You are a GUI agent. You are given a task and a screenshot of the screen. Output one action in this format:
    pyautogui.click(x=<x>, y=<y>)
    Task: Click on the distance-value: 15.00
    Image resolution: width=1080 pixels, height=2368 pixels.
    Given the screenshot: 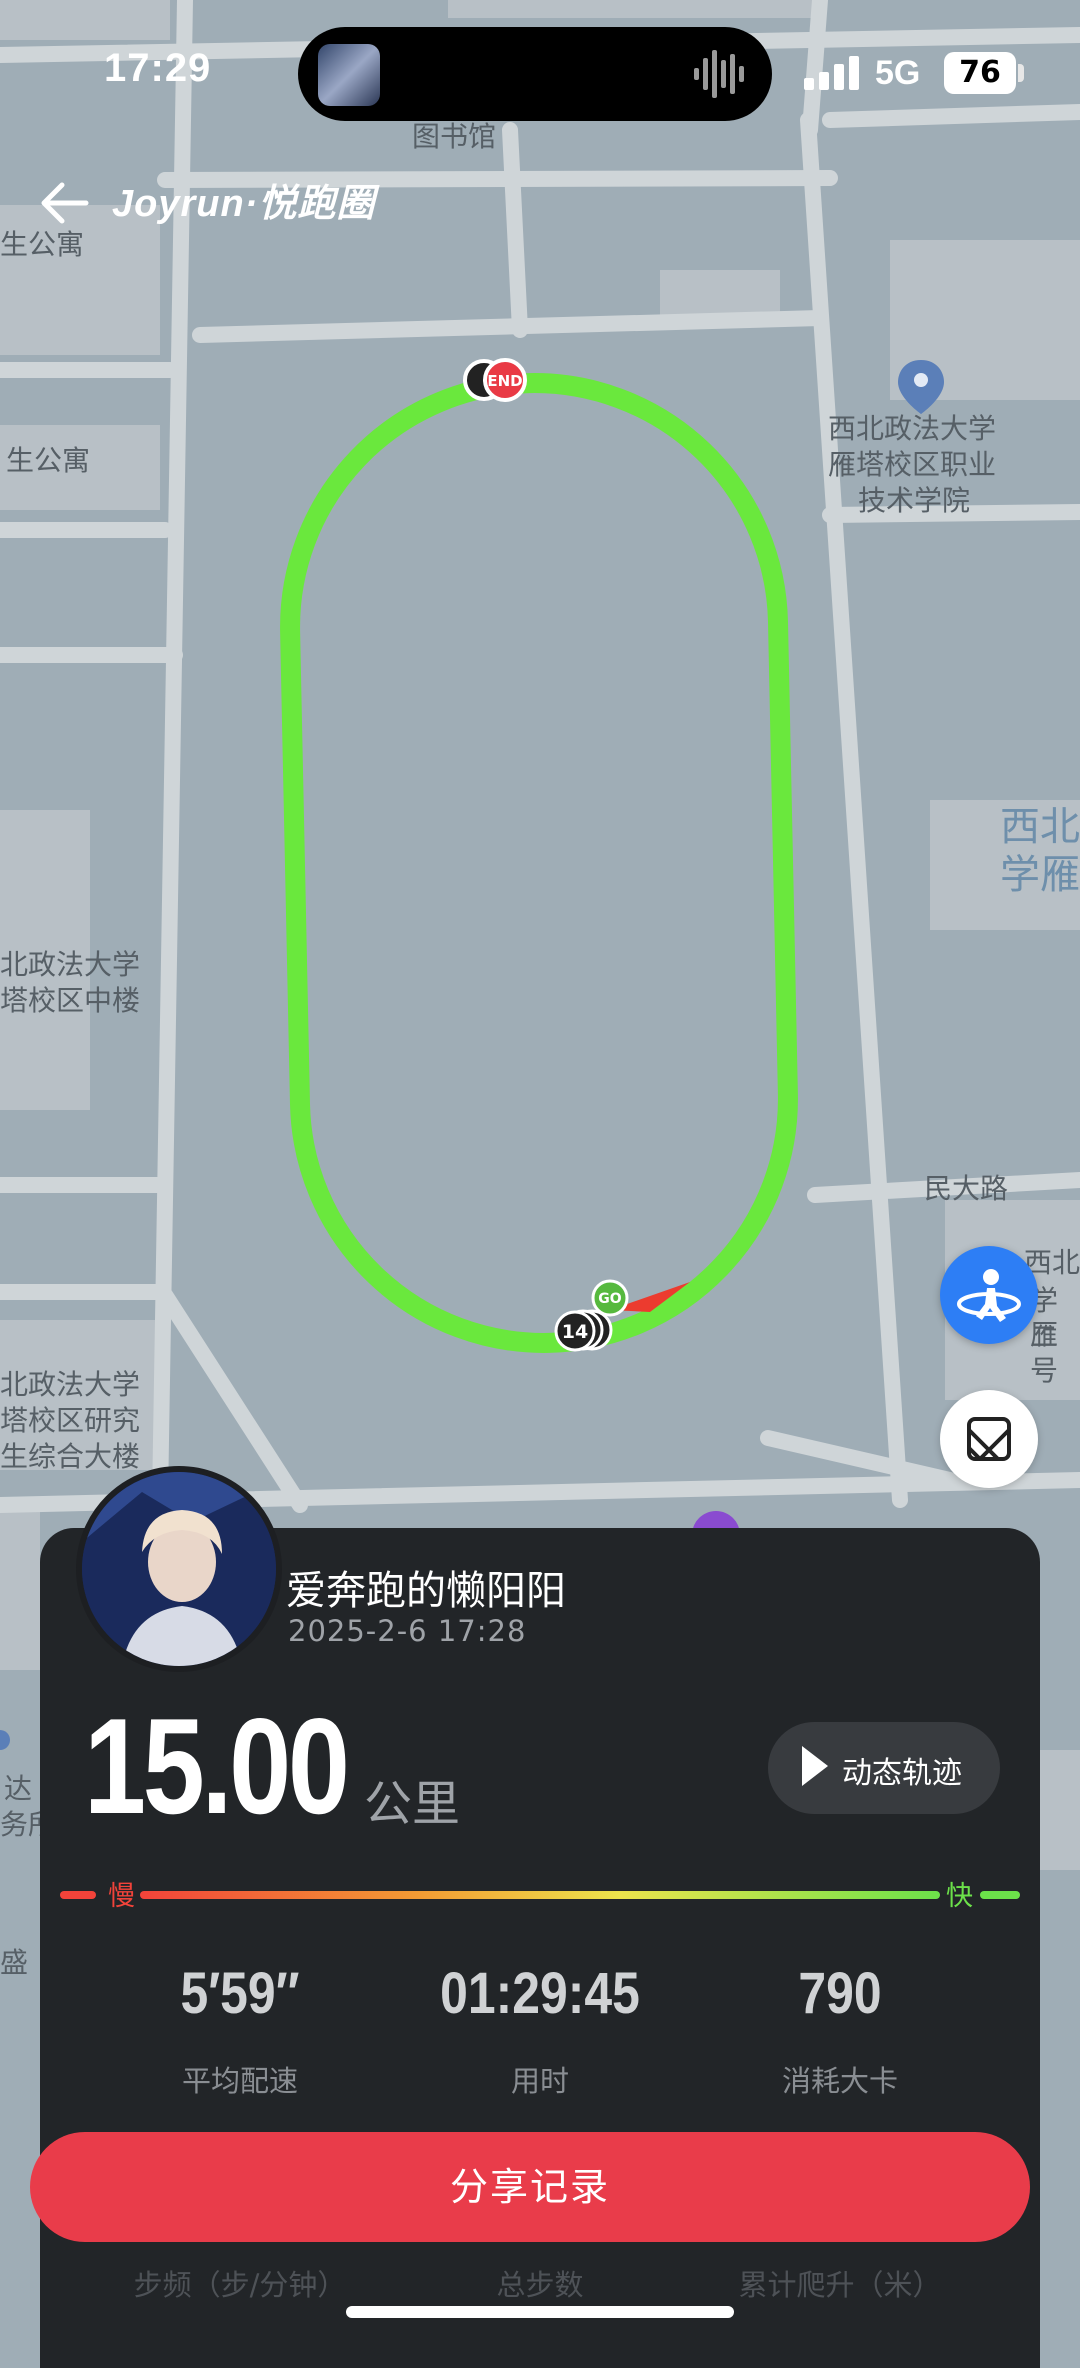 What is the action you would take?
    pyautogui.click(x=217, y=1766)
    